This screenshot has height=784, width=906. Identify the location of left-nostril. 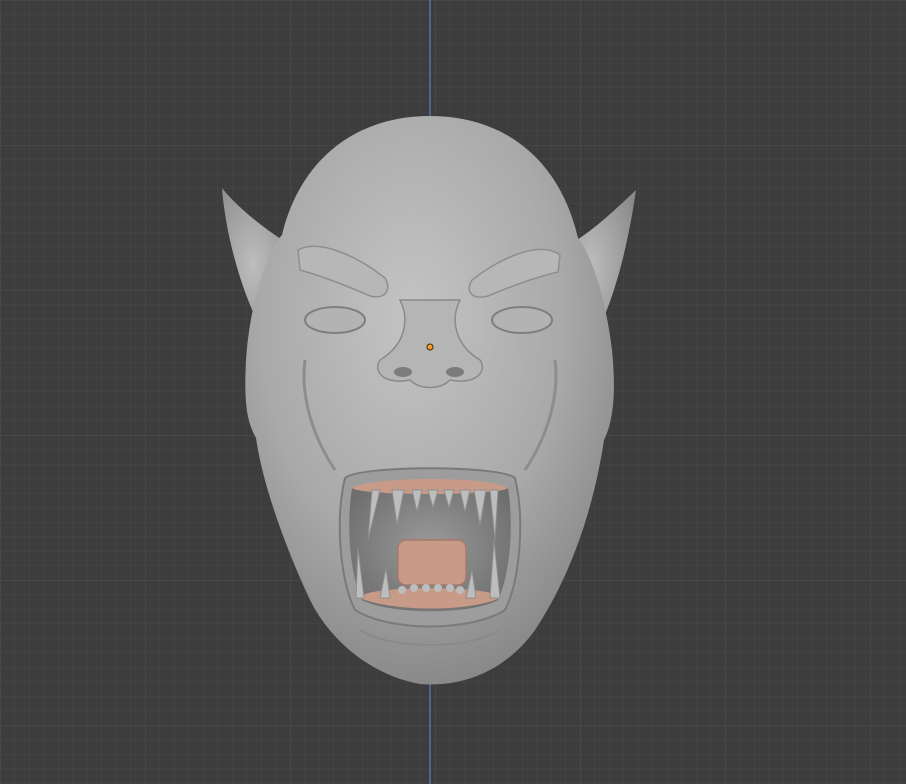
(403, 372).